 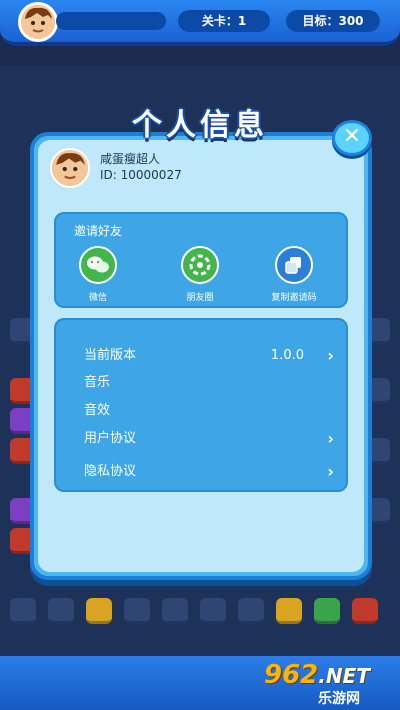 I want to click on settings-row-user-agreement: 用户协议 ›, so click(x=212, y=439).